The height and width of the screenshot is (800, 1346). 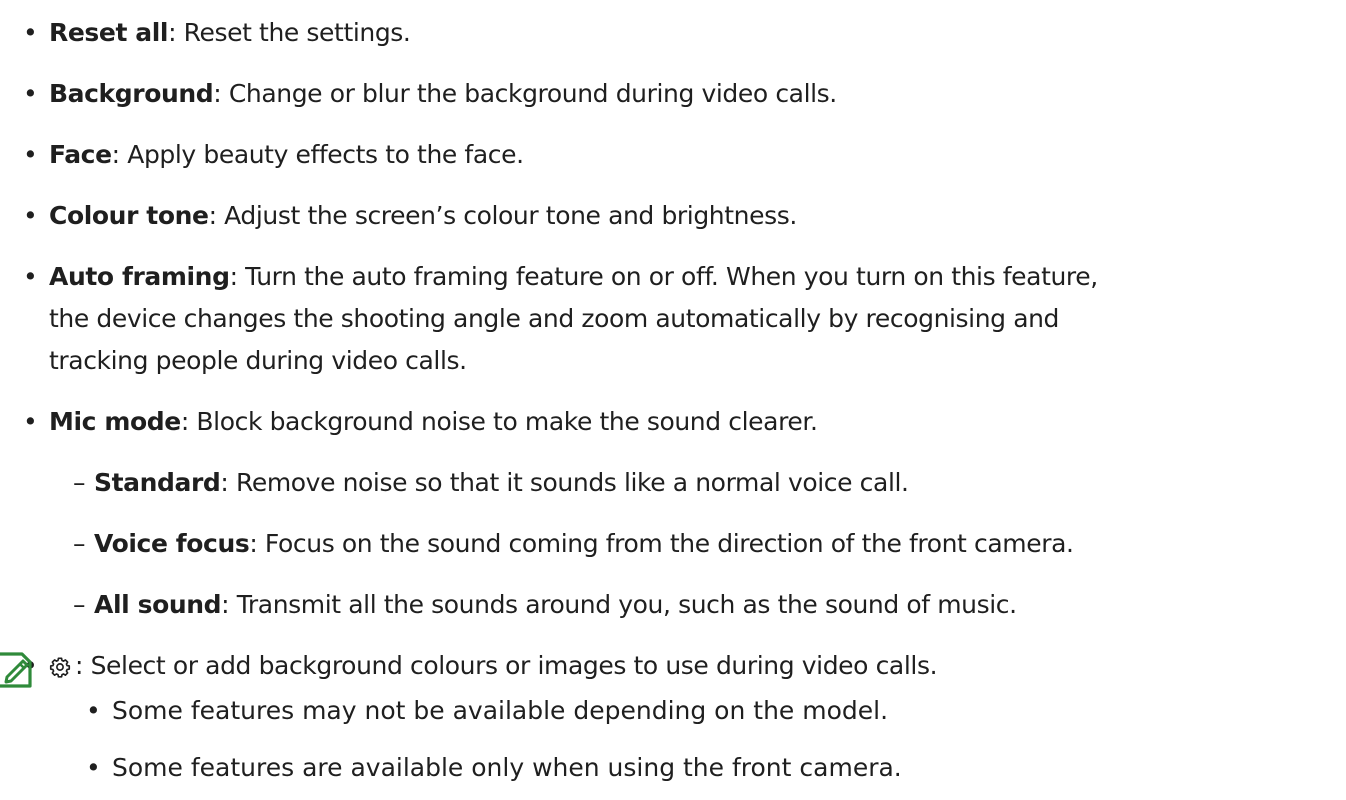 What do you see at coordinates (289, 32) in the screenshot?
I see `term-description: : Reset the settings.` at bounding box center [289, 32].